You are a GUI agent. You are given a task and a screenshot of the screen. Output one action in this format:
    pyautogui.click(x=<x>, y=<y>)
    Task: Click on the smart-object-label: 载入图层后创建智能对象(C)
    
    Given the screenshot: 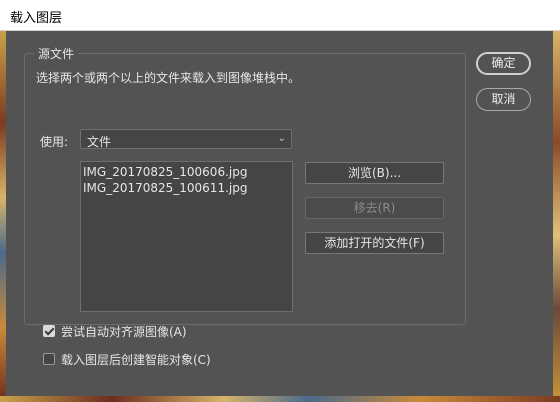 What is the action you would take?
    pyautogui.click(x=136, y=359)
    